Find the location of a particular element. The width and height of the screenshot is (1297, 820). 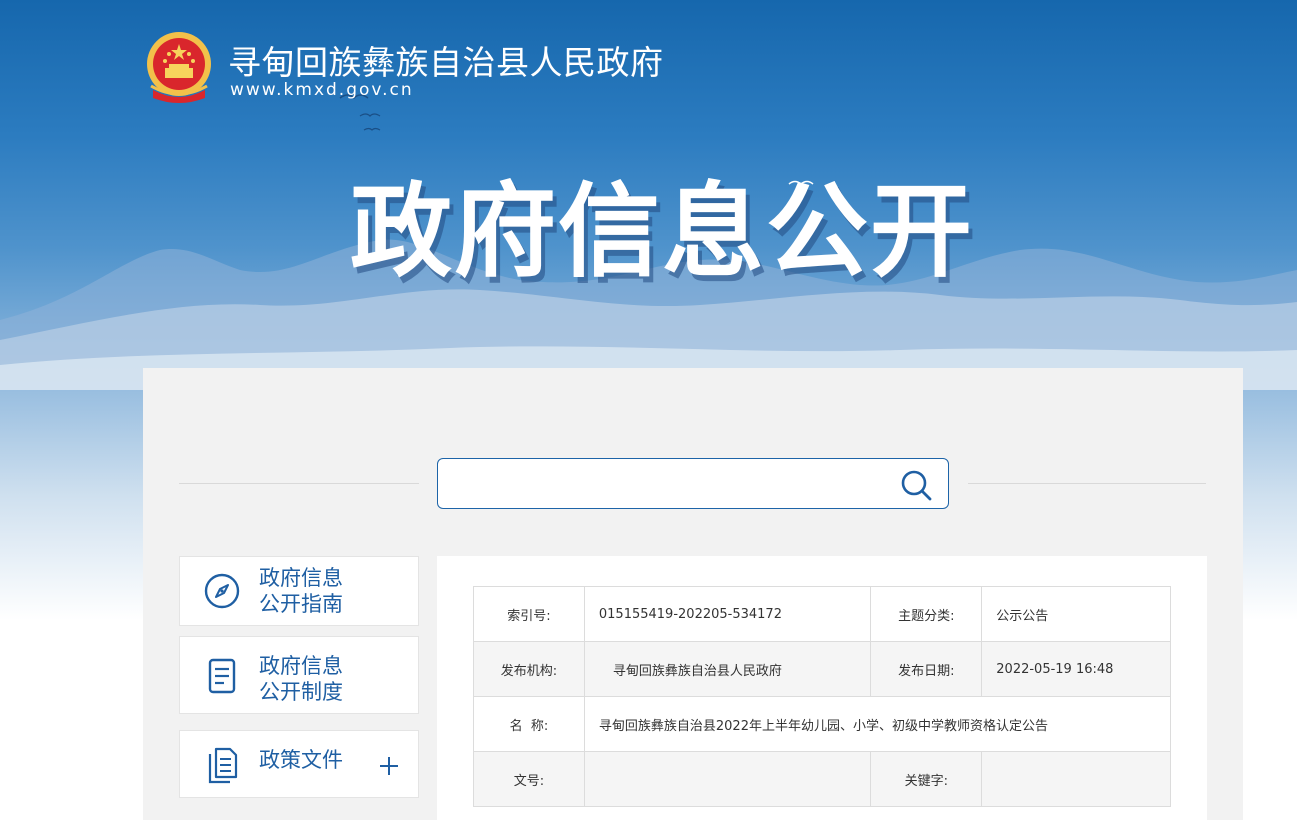

search-input is located at coordinates (670, 484).